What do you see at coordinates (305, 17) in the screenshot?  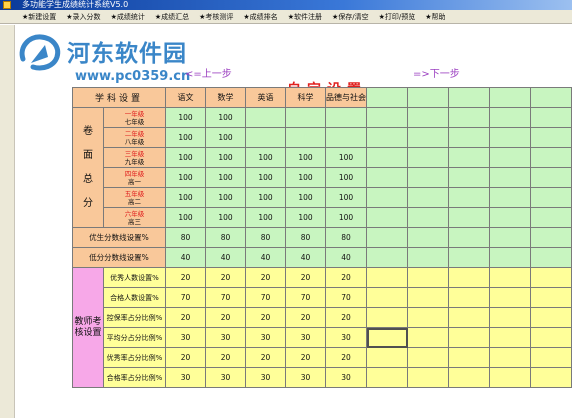 I see `menu-register: ★软件注册` at bounding box center [305, 17].